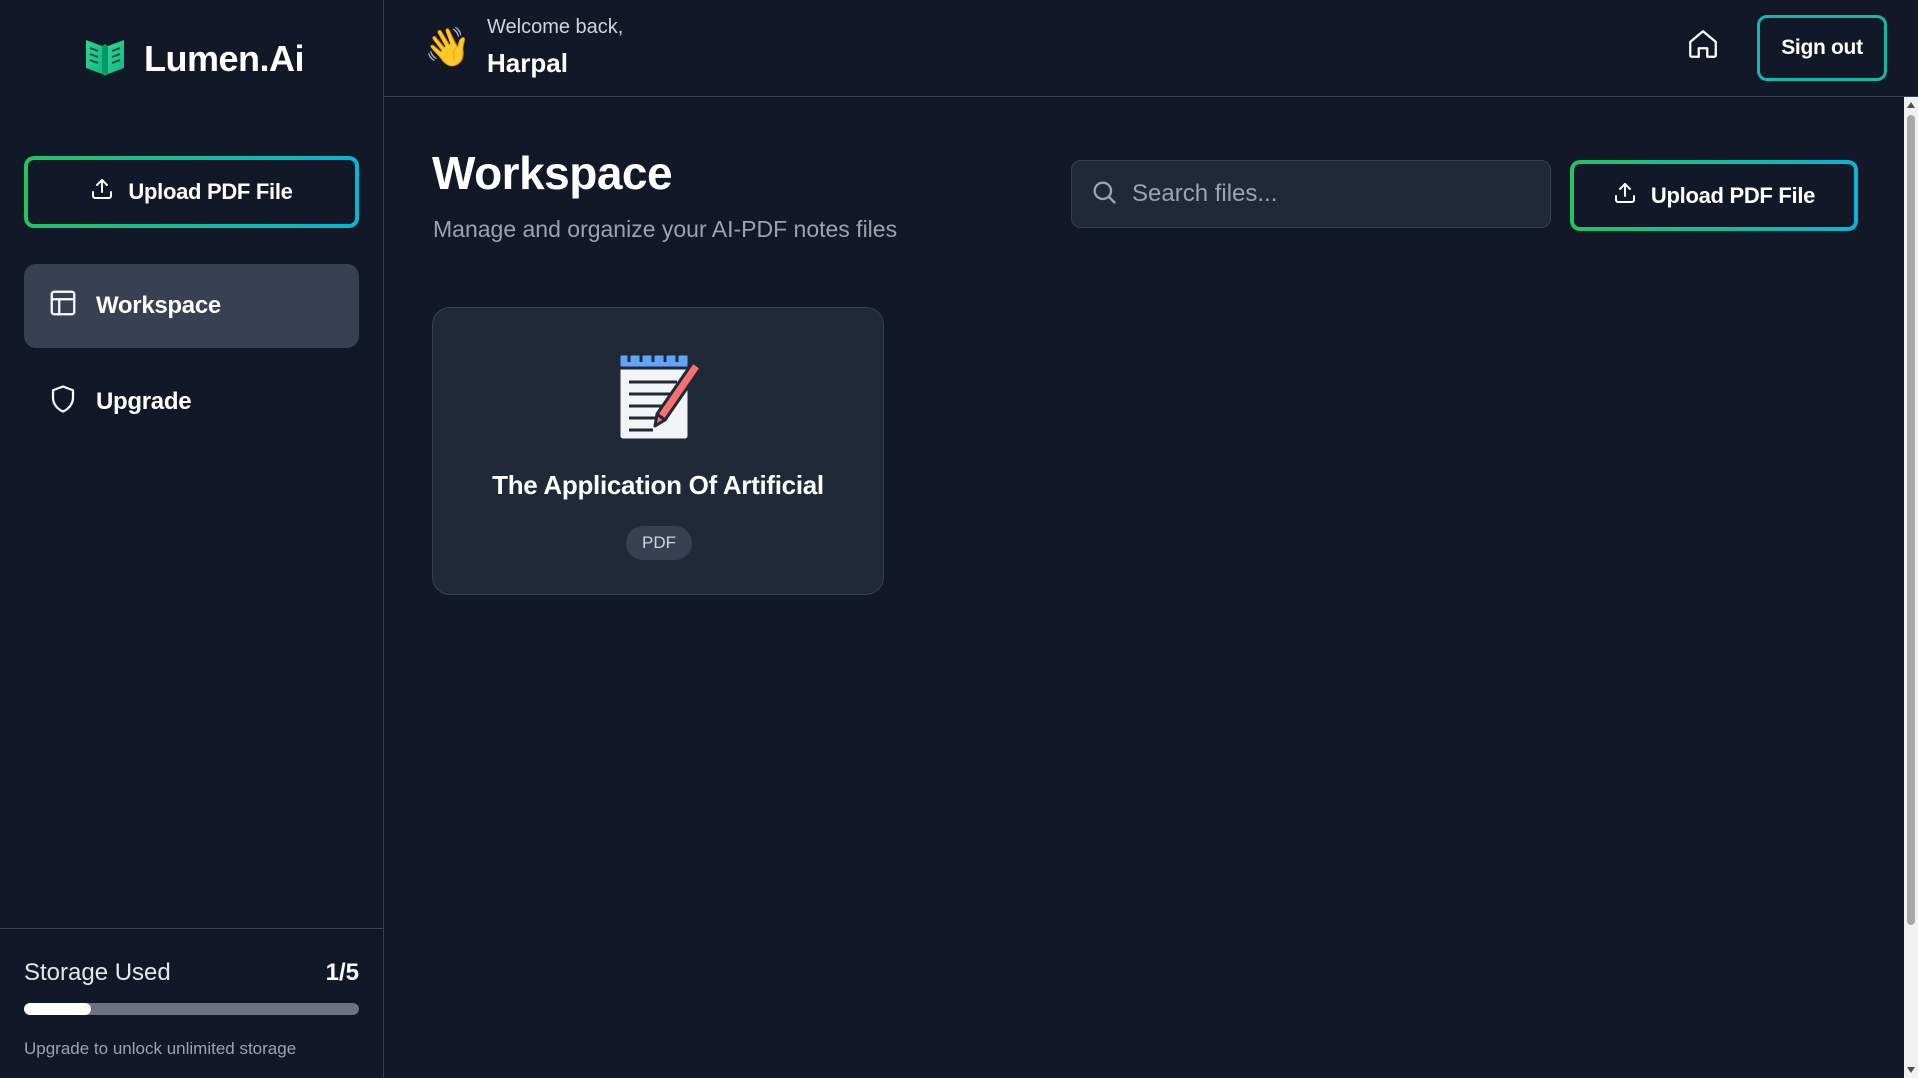 The image size is (1918, 1078). I want to click on scroll-up-arrow-icon, so click(1911, 105).